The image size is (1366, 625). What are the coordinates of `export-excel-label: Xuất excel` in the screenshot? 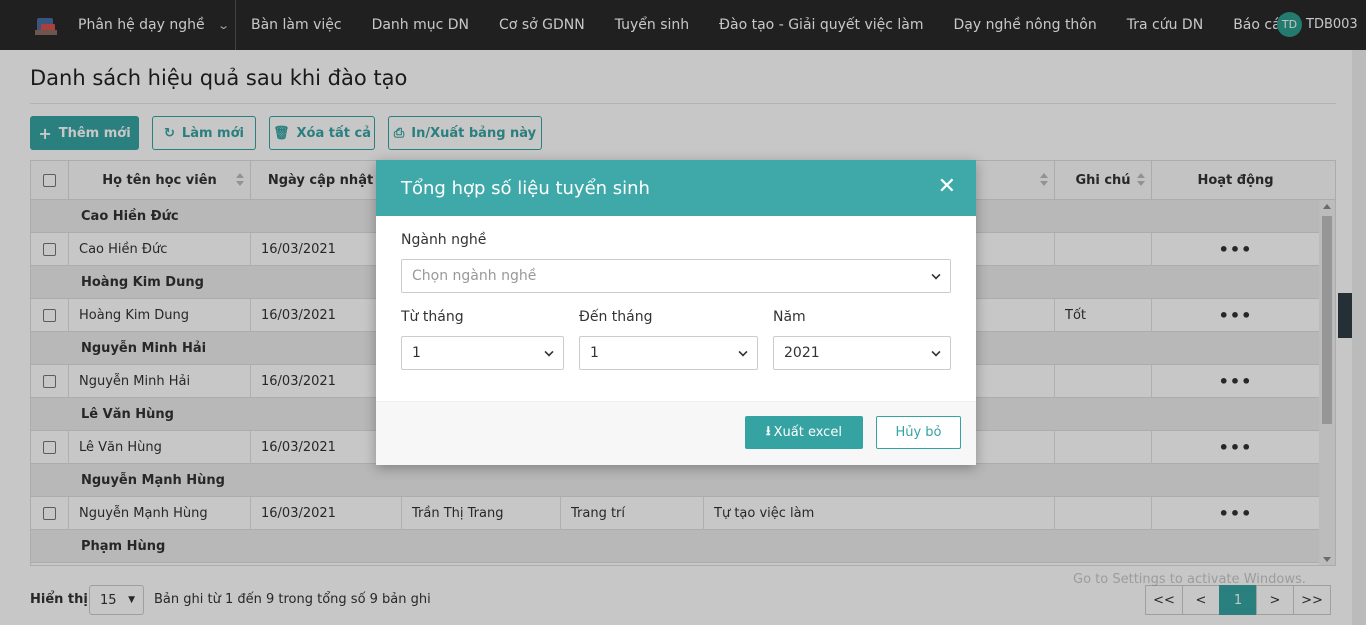 It's located at (807, 432).